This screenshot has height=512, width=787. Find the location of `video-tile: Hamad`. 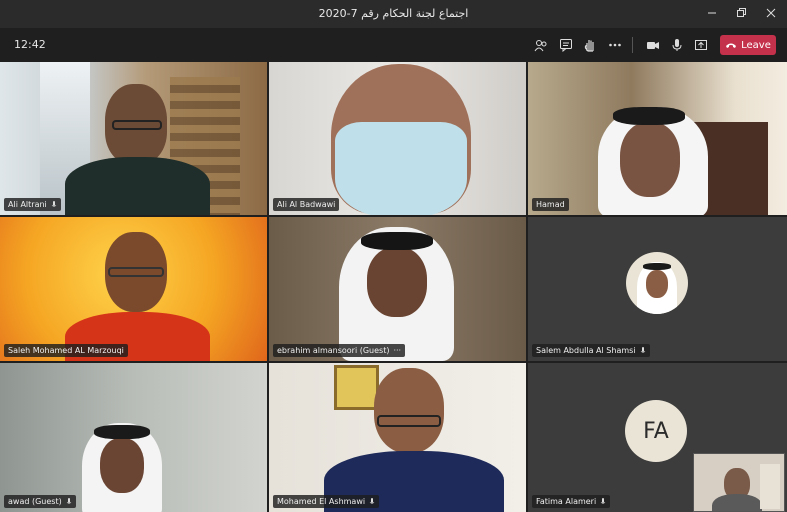

video-tile: Hamad is located at coordinates (657, 138).